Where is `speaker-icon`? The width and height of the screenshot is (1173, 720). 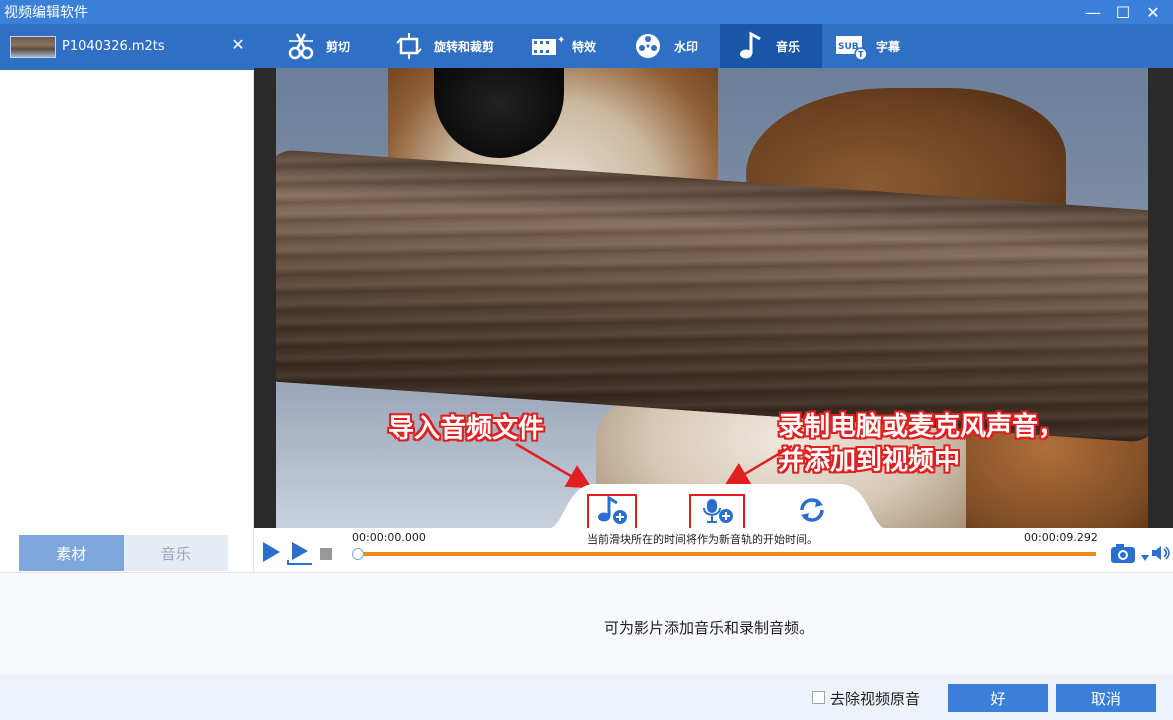
speaker-icon is located at coordinates (1161, 555).